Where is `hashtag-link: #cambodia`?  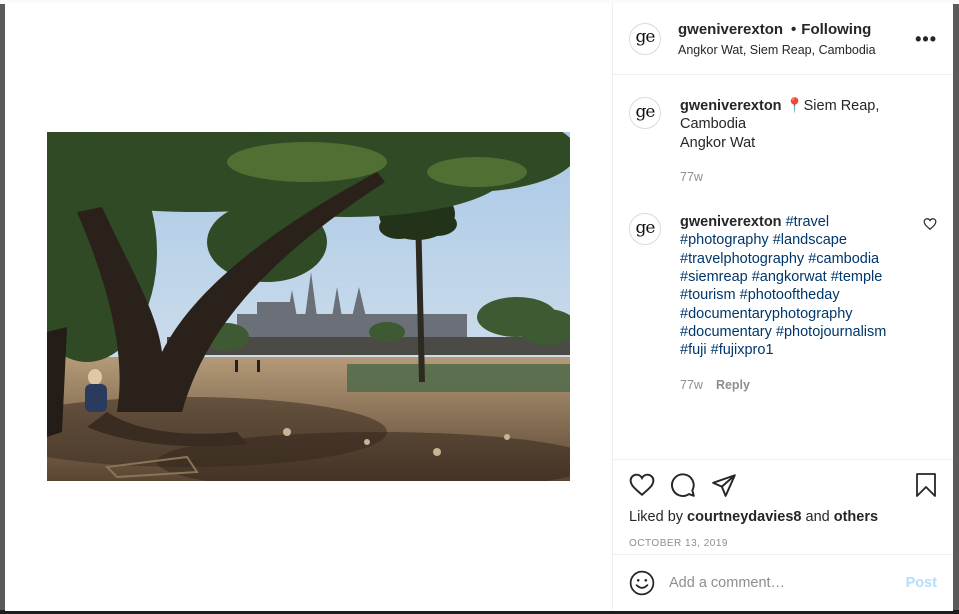
hashtag-link: #cambodia is located at coordinates (843, 259).